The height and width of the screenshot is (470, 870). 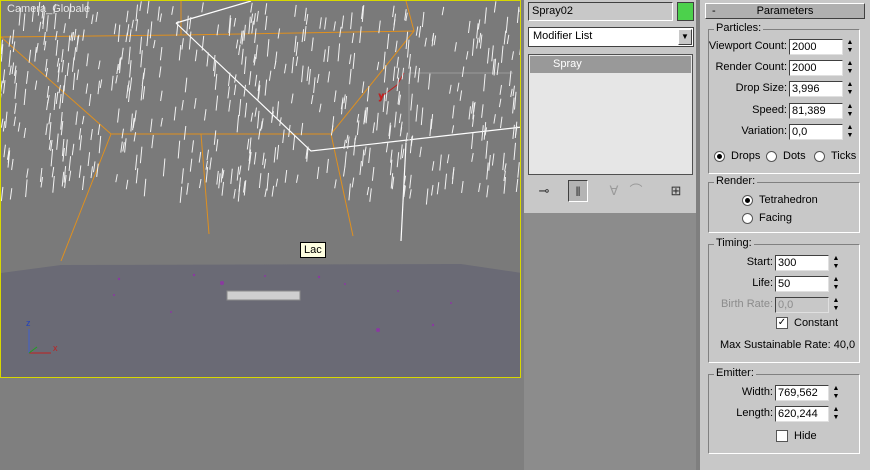 I want to click on configure-modifier-sets-icon: ⊞, so click(x=676, y=191).